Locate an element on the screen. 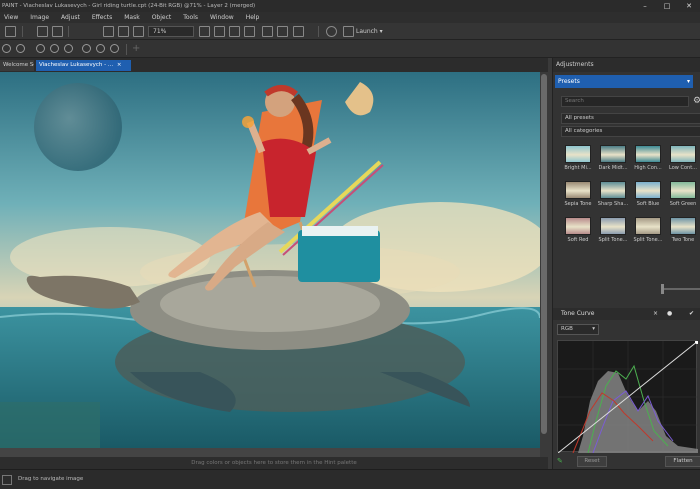 Image resolution: width=700 pixels, height=489 pixels. scrollbar-thumb is located at coordinates (544, 254).